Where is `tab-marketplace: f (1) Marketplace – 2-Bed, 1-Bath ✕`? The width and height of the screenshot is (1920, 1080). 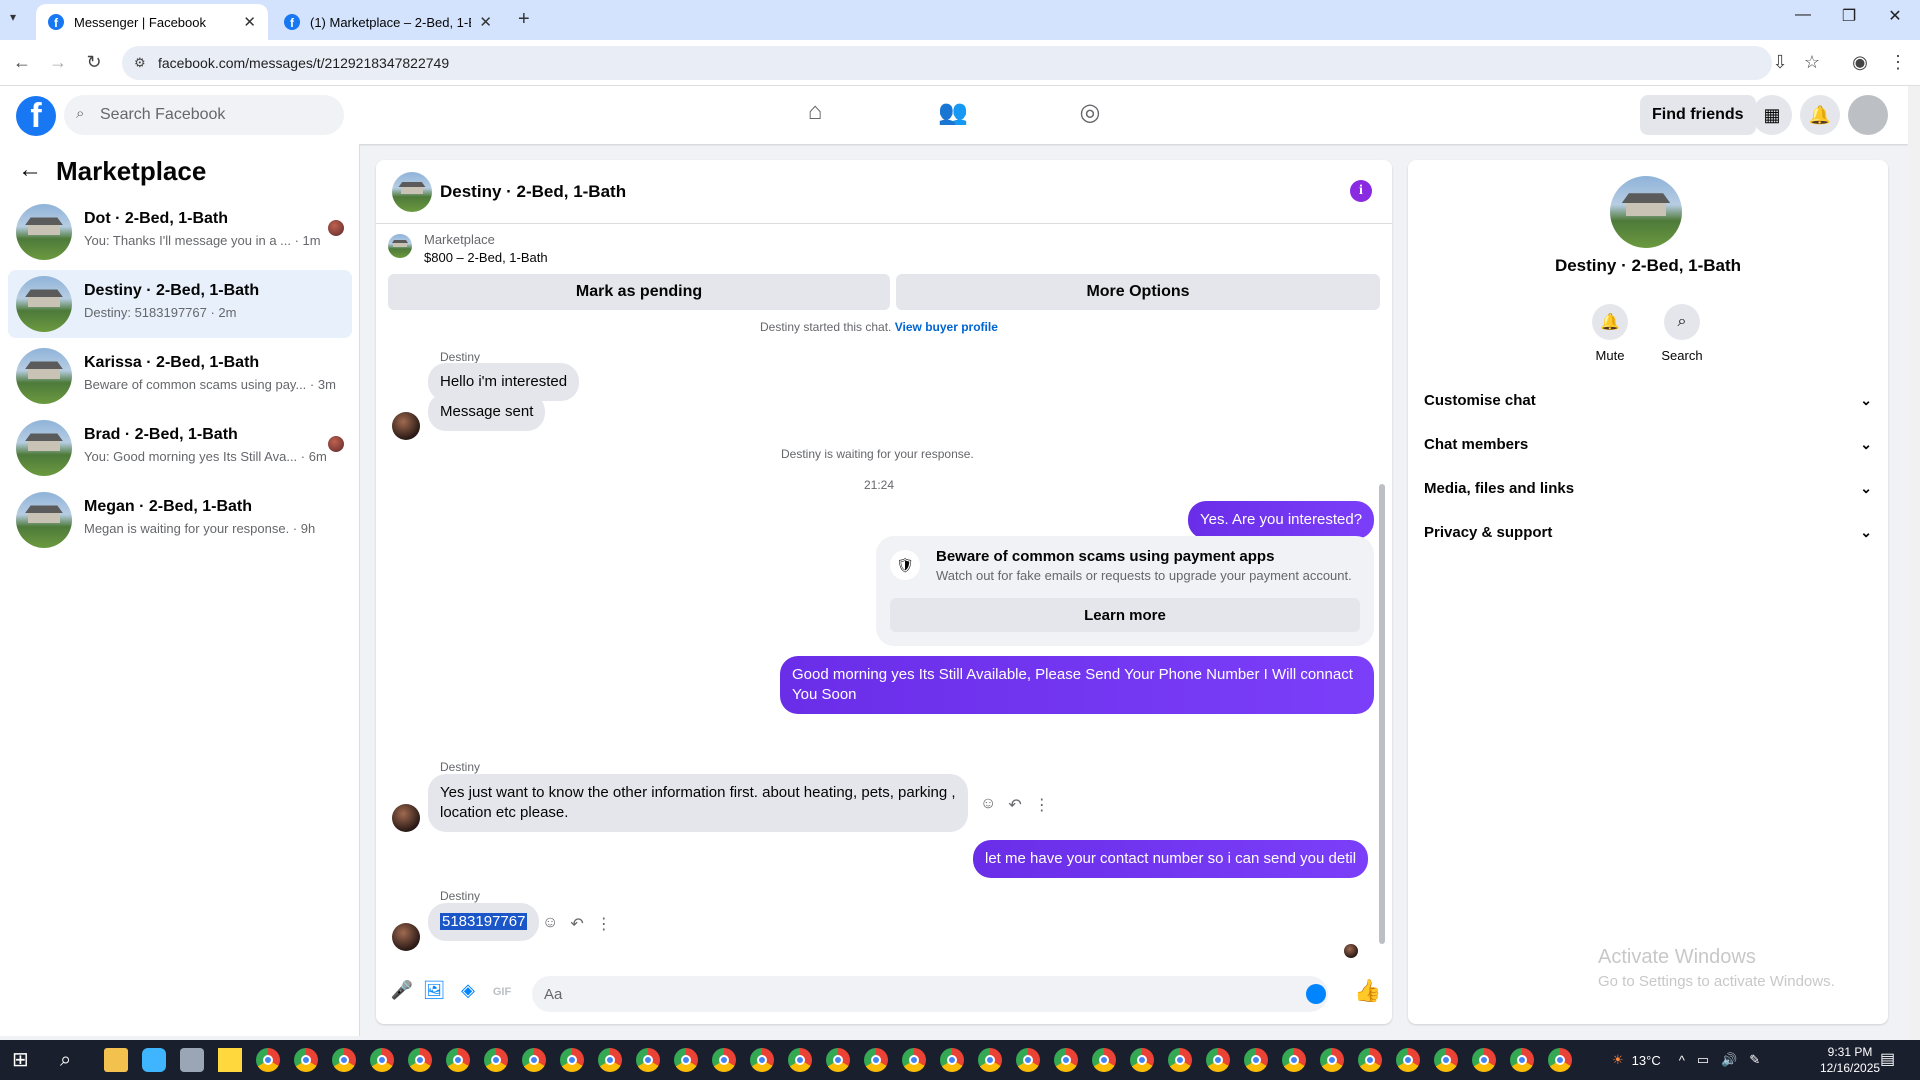 tab-marketplace: f (1) Marketplace – 2-Bed, 1-Bath ✕ is located at coordinates (388, 22).